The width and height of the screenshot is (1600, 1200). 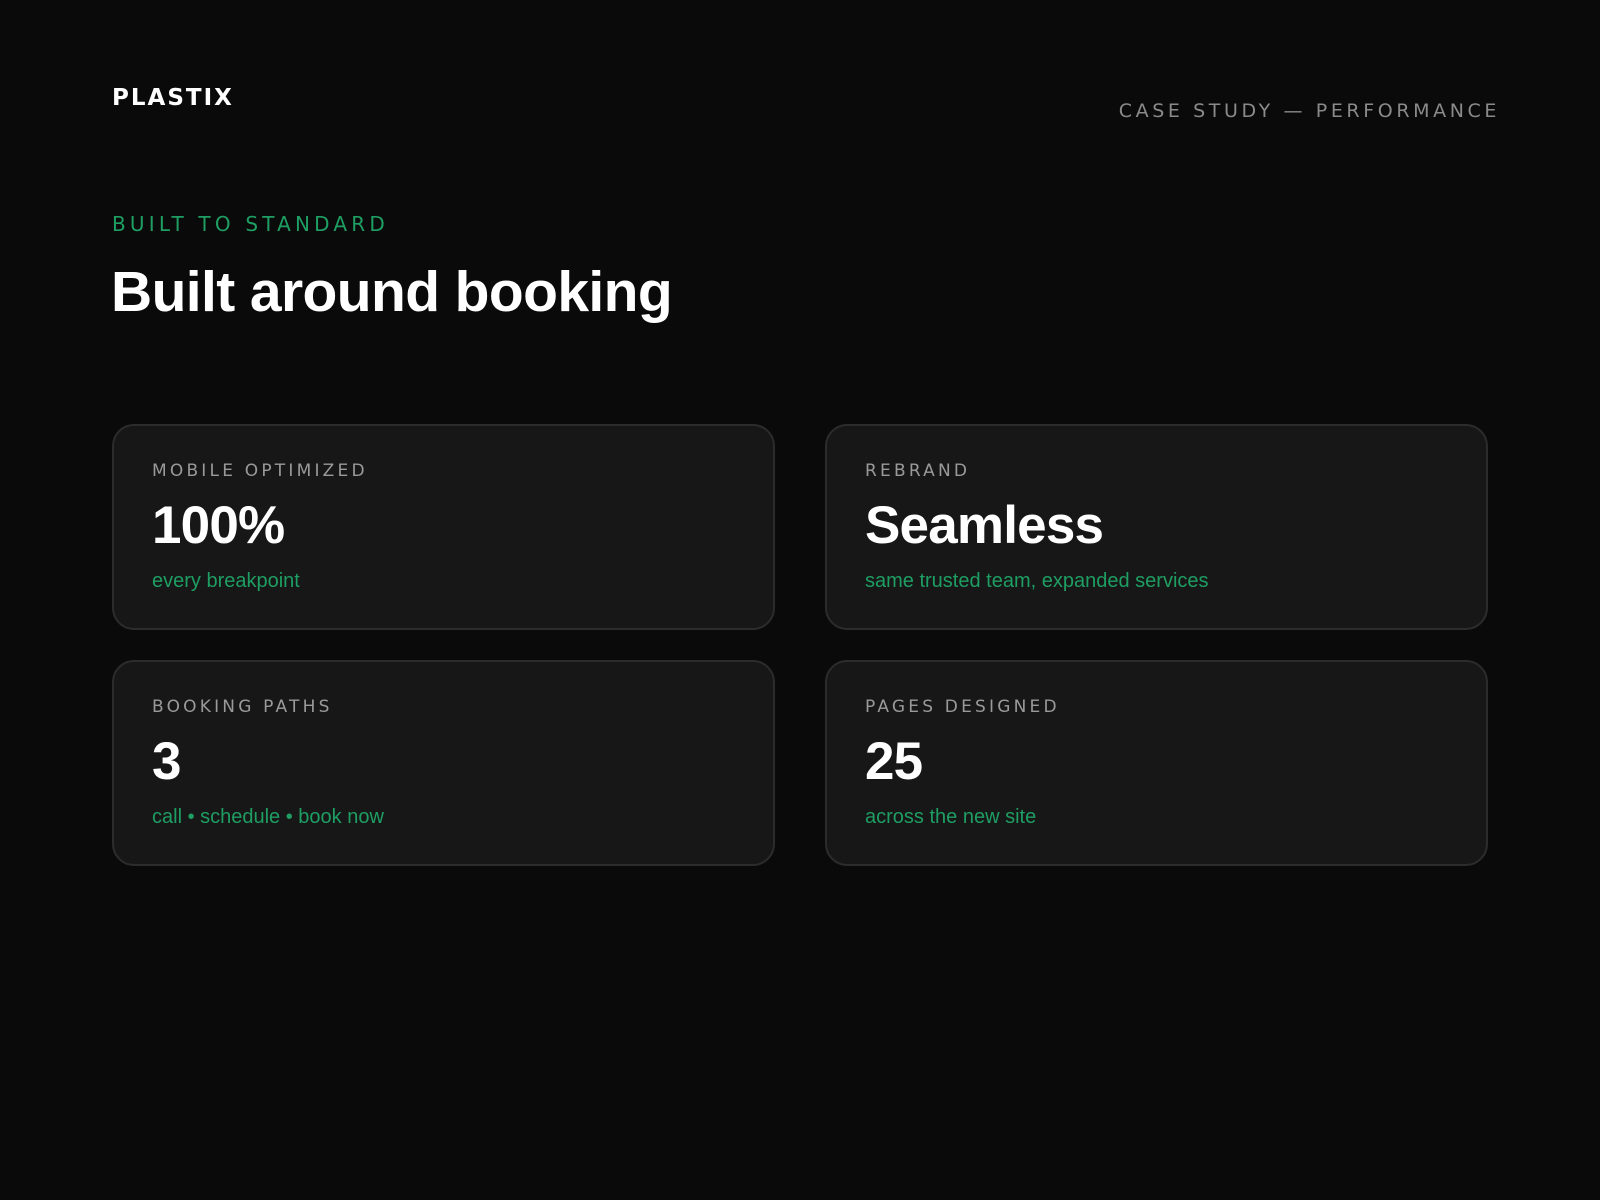 What do you see at coordinates (392, 292) in the screenshot?
I see `page-title: Built around booking` at bounding box center [392, 292].